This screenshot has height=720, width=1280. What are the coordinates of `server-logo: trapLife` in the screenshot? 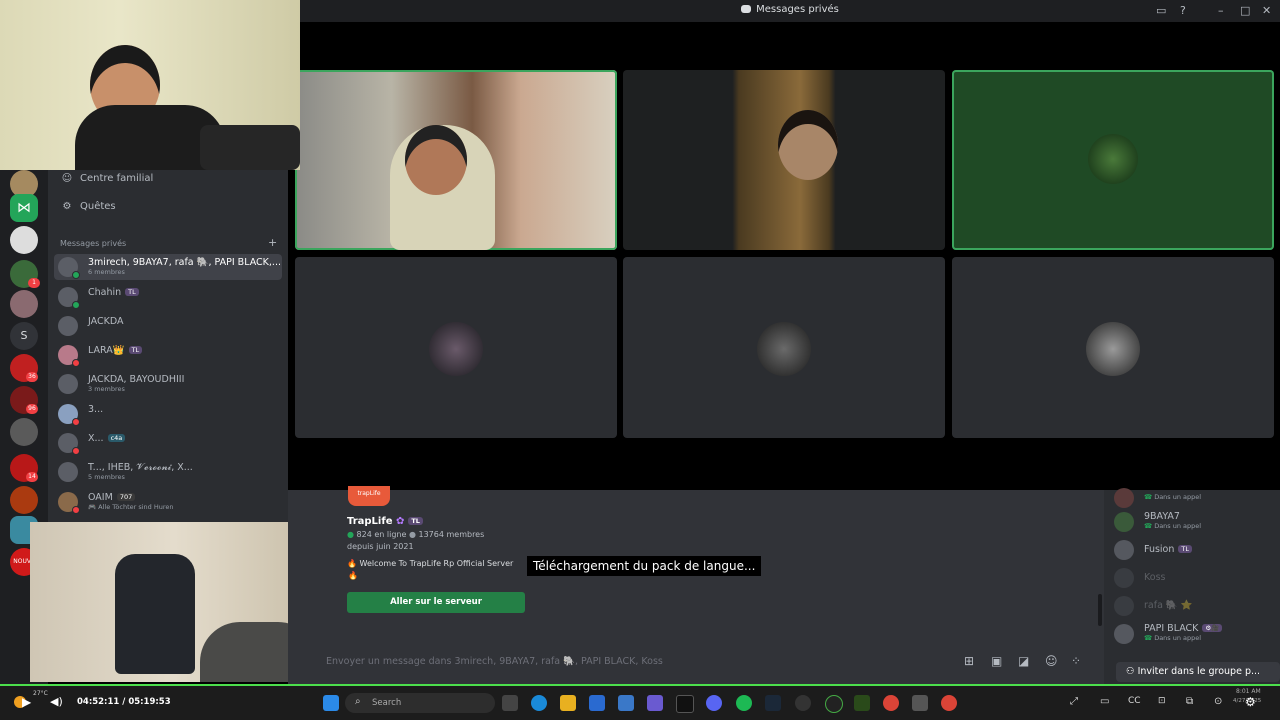 It's located at (369, 496).